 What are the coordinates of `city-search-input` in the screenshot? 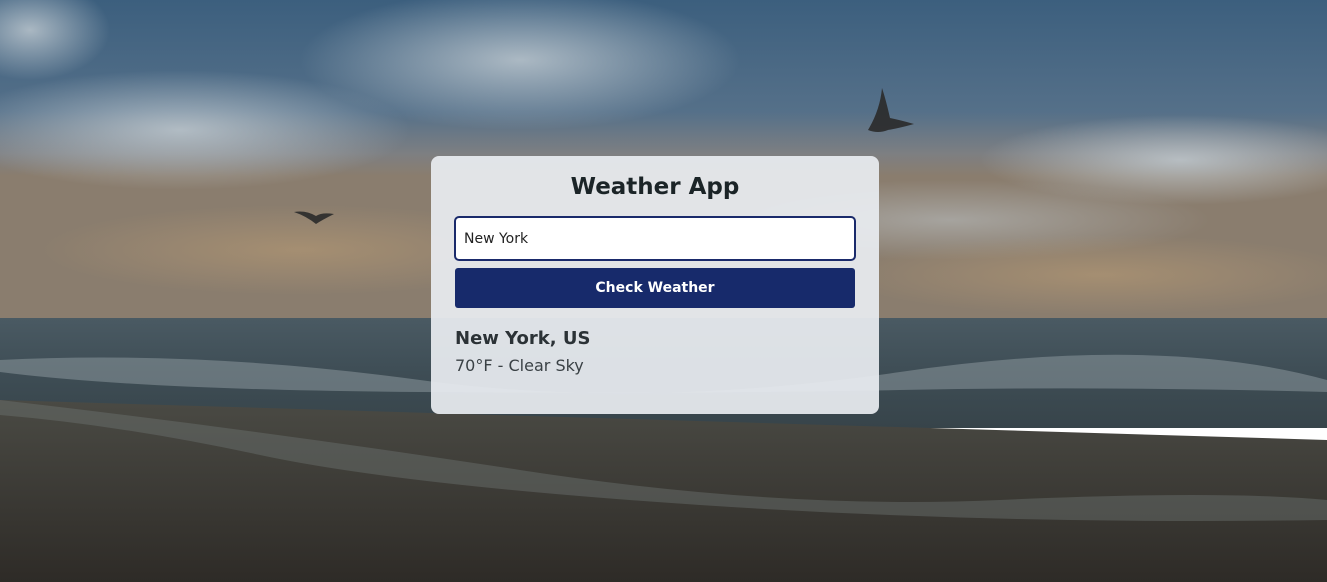 It's located at (655, 238).